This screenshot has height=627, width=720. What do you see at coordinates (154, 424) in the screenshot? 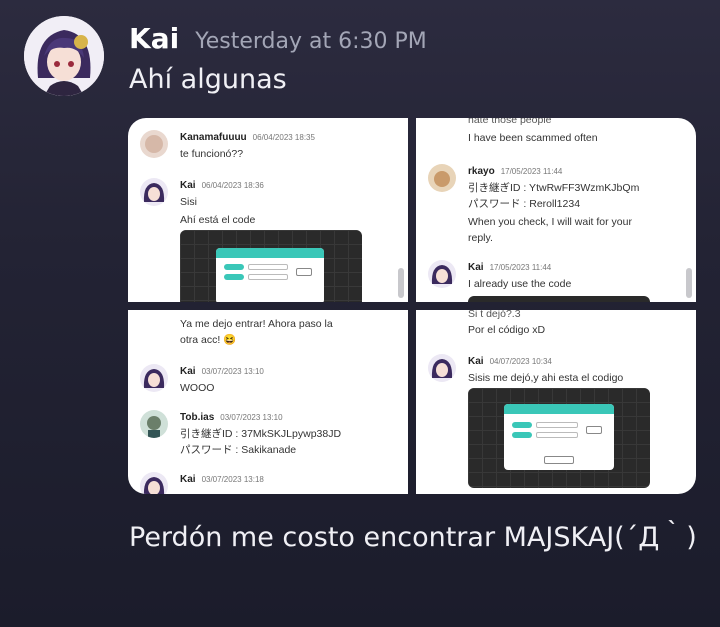
I see `tobias-avatar` at bounding box center [154, 424].